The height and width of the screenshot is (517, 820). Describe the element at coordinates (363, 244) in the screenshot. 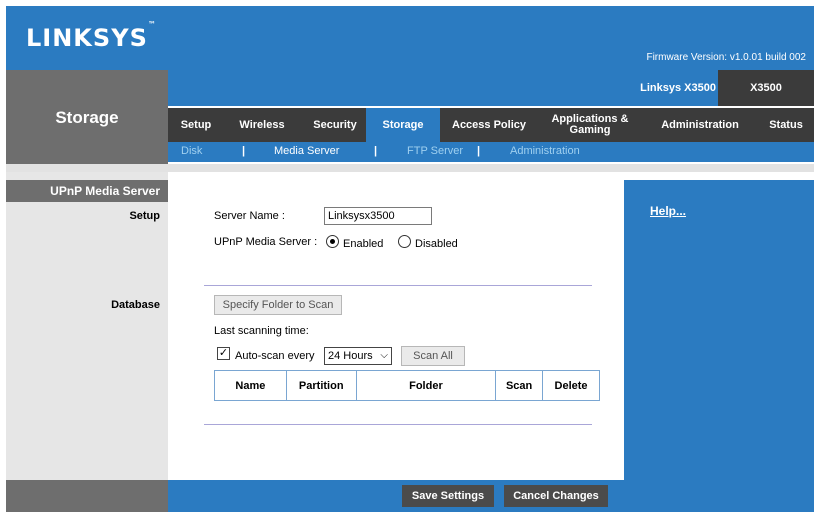

I see `enabled-label: Enabled` at that location.